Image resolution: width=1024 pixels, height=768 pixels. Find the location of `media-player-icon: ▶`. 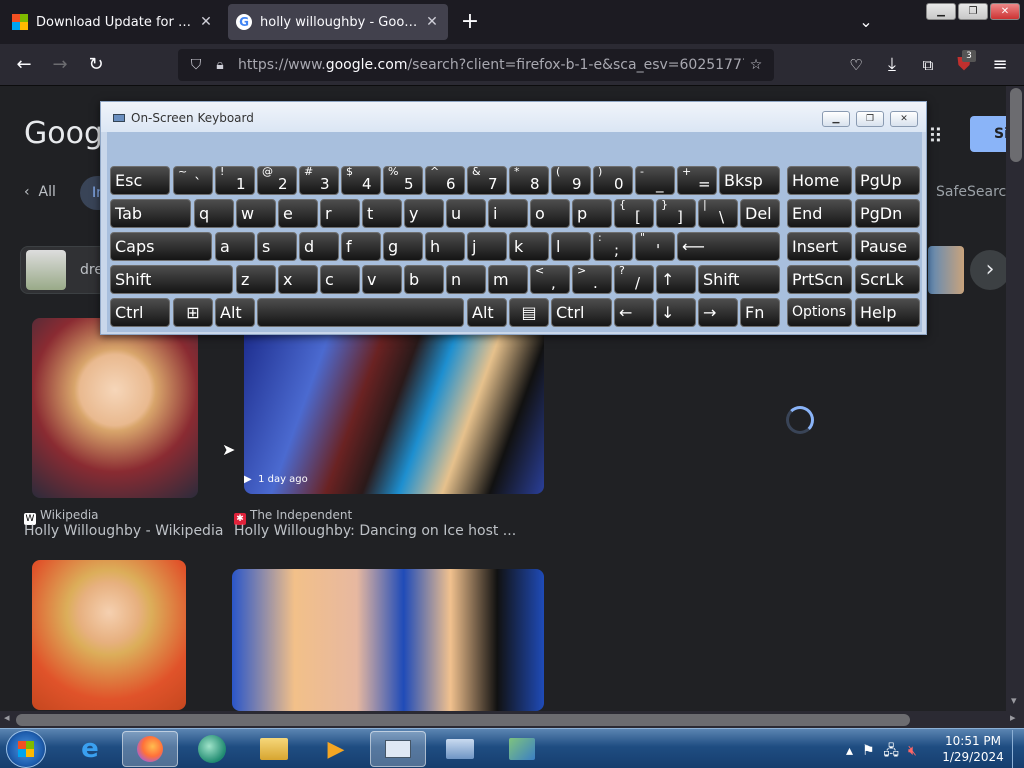

media-player-icon: ▶ is located at coordinates (336, 749).